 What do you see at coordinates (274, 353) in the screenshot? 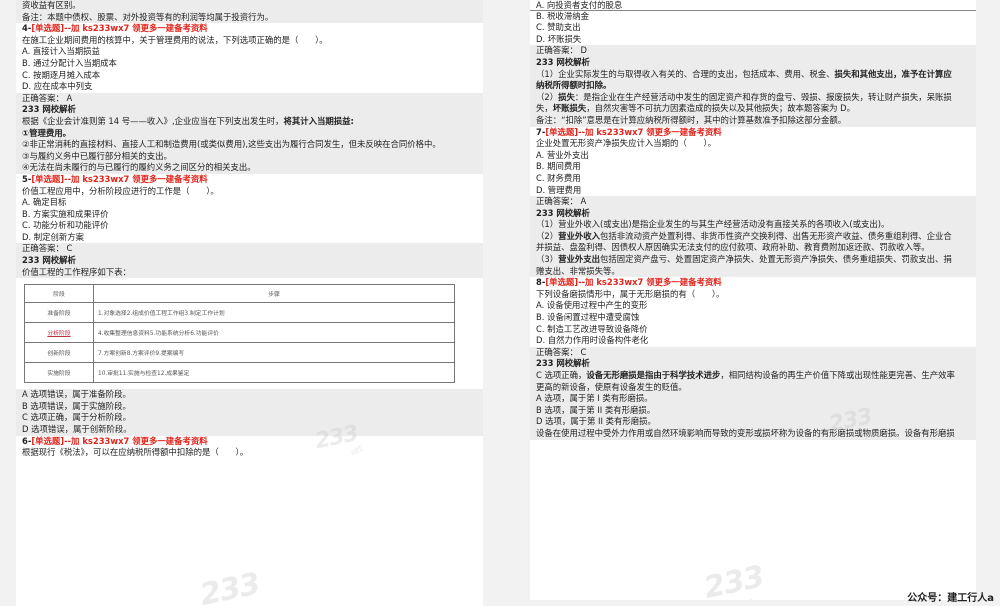
I see `table-cell-steps: 7.方案创新8.方案评价9.提案编写` at bounding box center [274, 353].